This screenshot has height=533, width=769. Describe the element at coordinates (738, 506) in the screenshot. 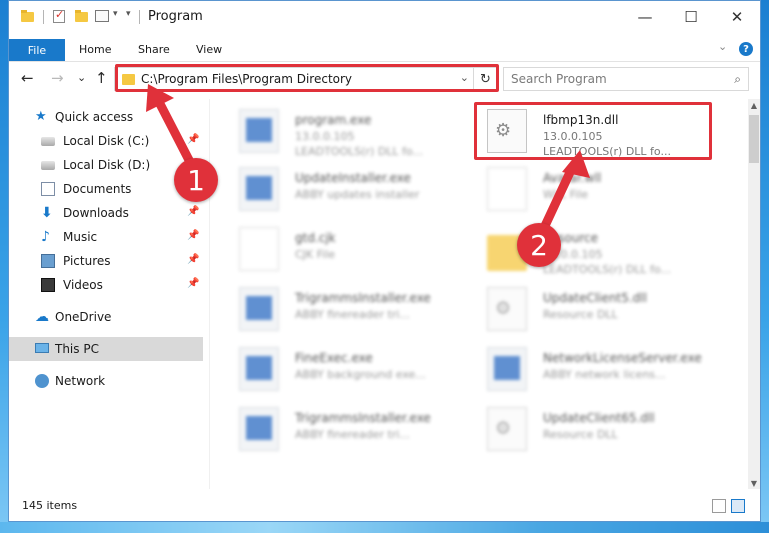

I see `tiles-view-icon` at that location.